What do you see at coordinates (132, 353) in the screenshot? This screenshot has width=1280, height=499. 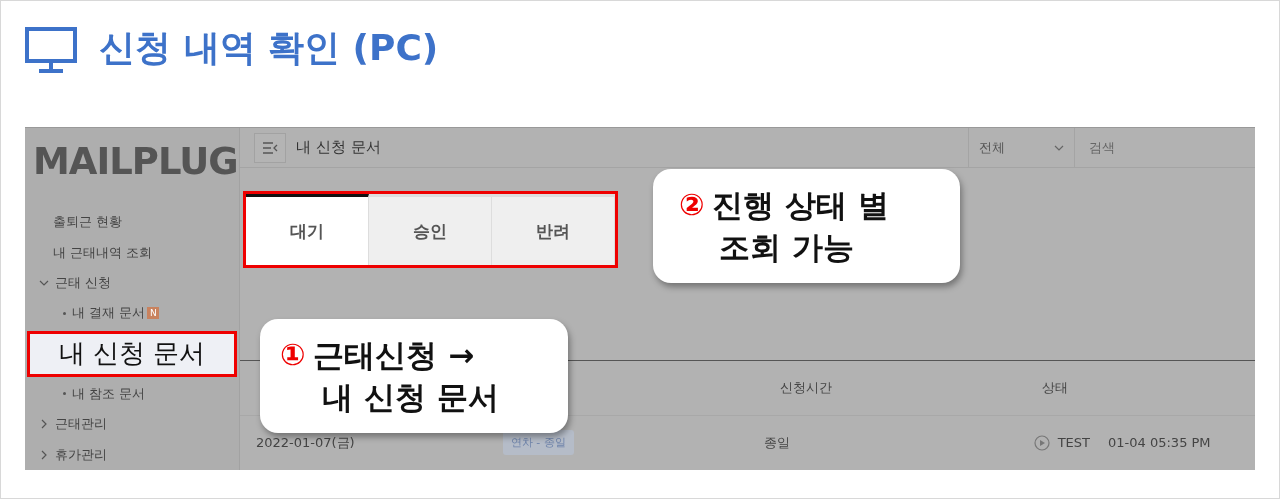 I see `highlighted-menu-item: 내 신청 문서` at bounding box center [132, 353].